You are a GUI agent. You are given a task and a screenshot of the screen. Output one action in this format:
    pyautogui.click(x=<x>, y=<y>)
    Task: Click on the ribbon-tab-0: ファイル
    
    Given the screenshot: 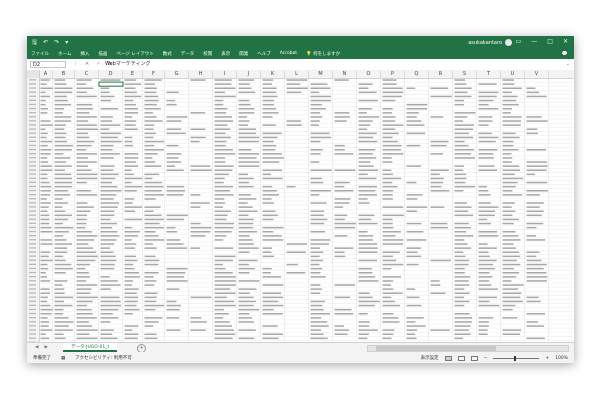 What is the action you would take?
    pyautogui.click(x=40, y=54)
    